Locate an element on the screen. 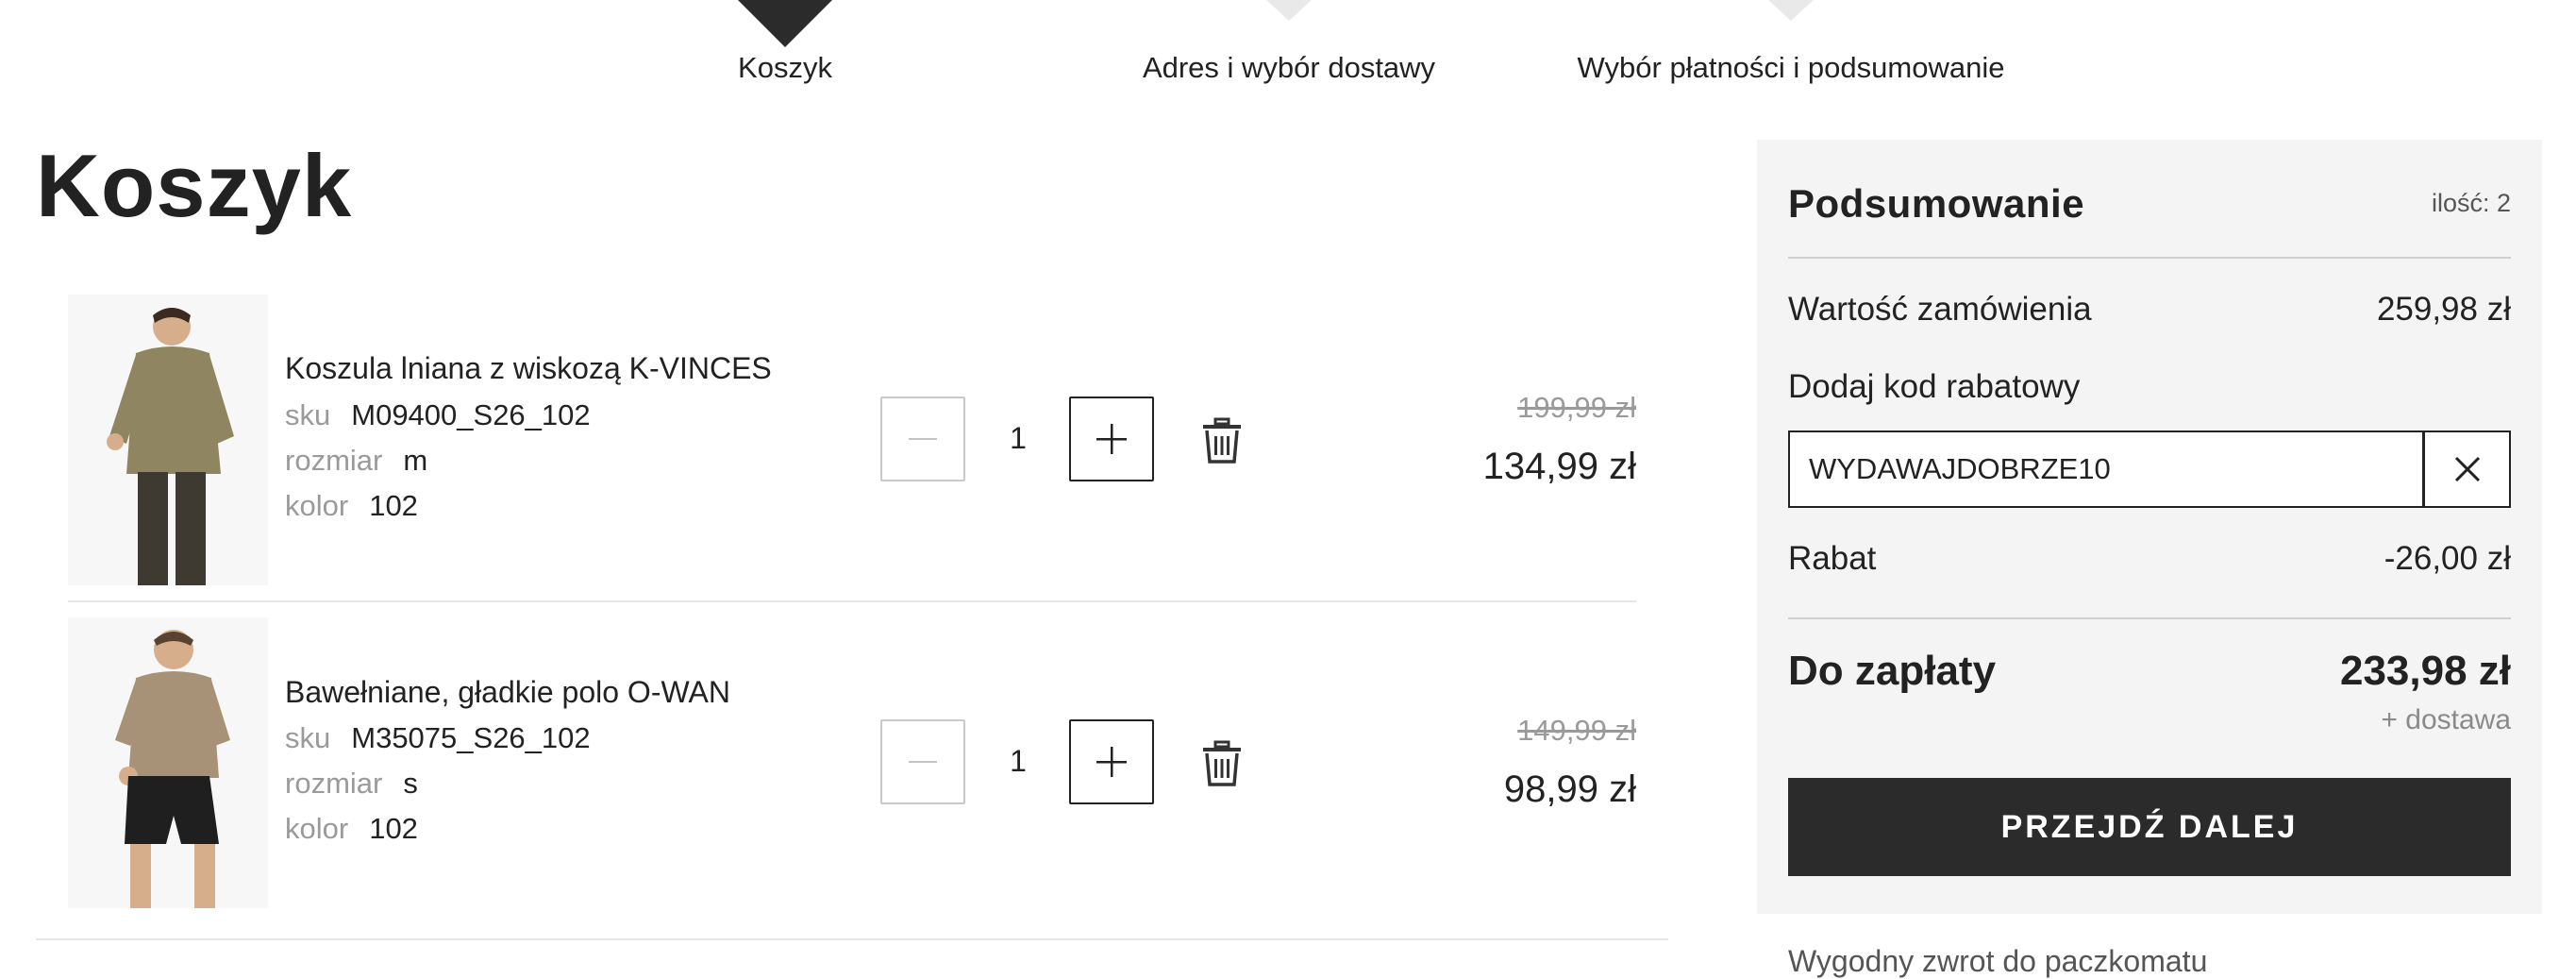  clear-discount-code-button is located at coordinates (2467, 469).